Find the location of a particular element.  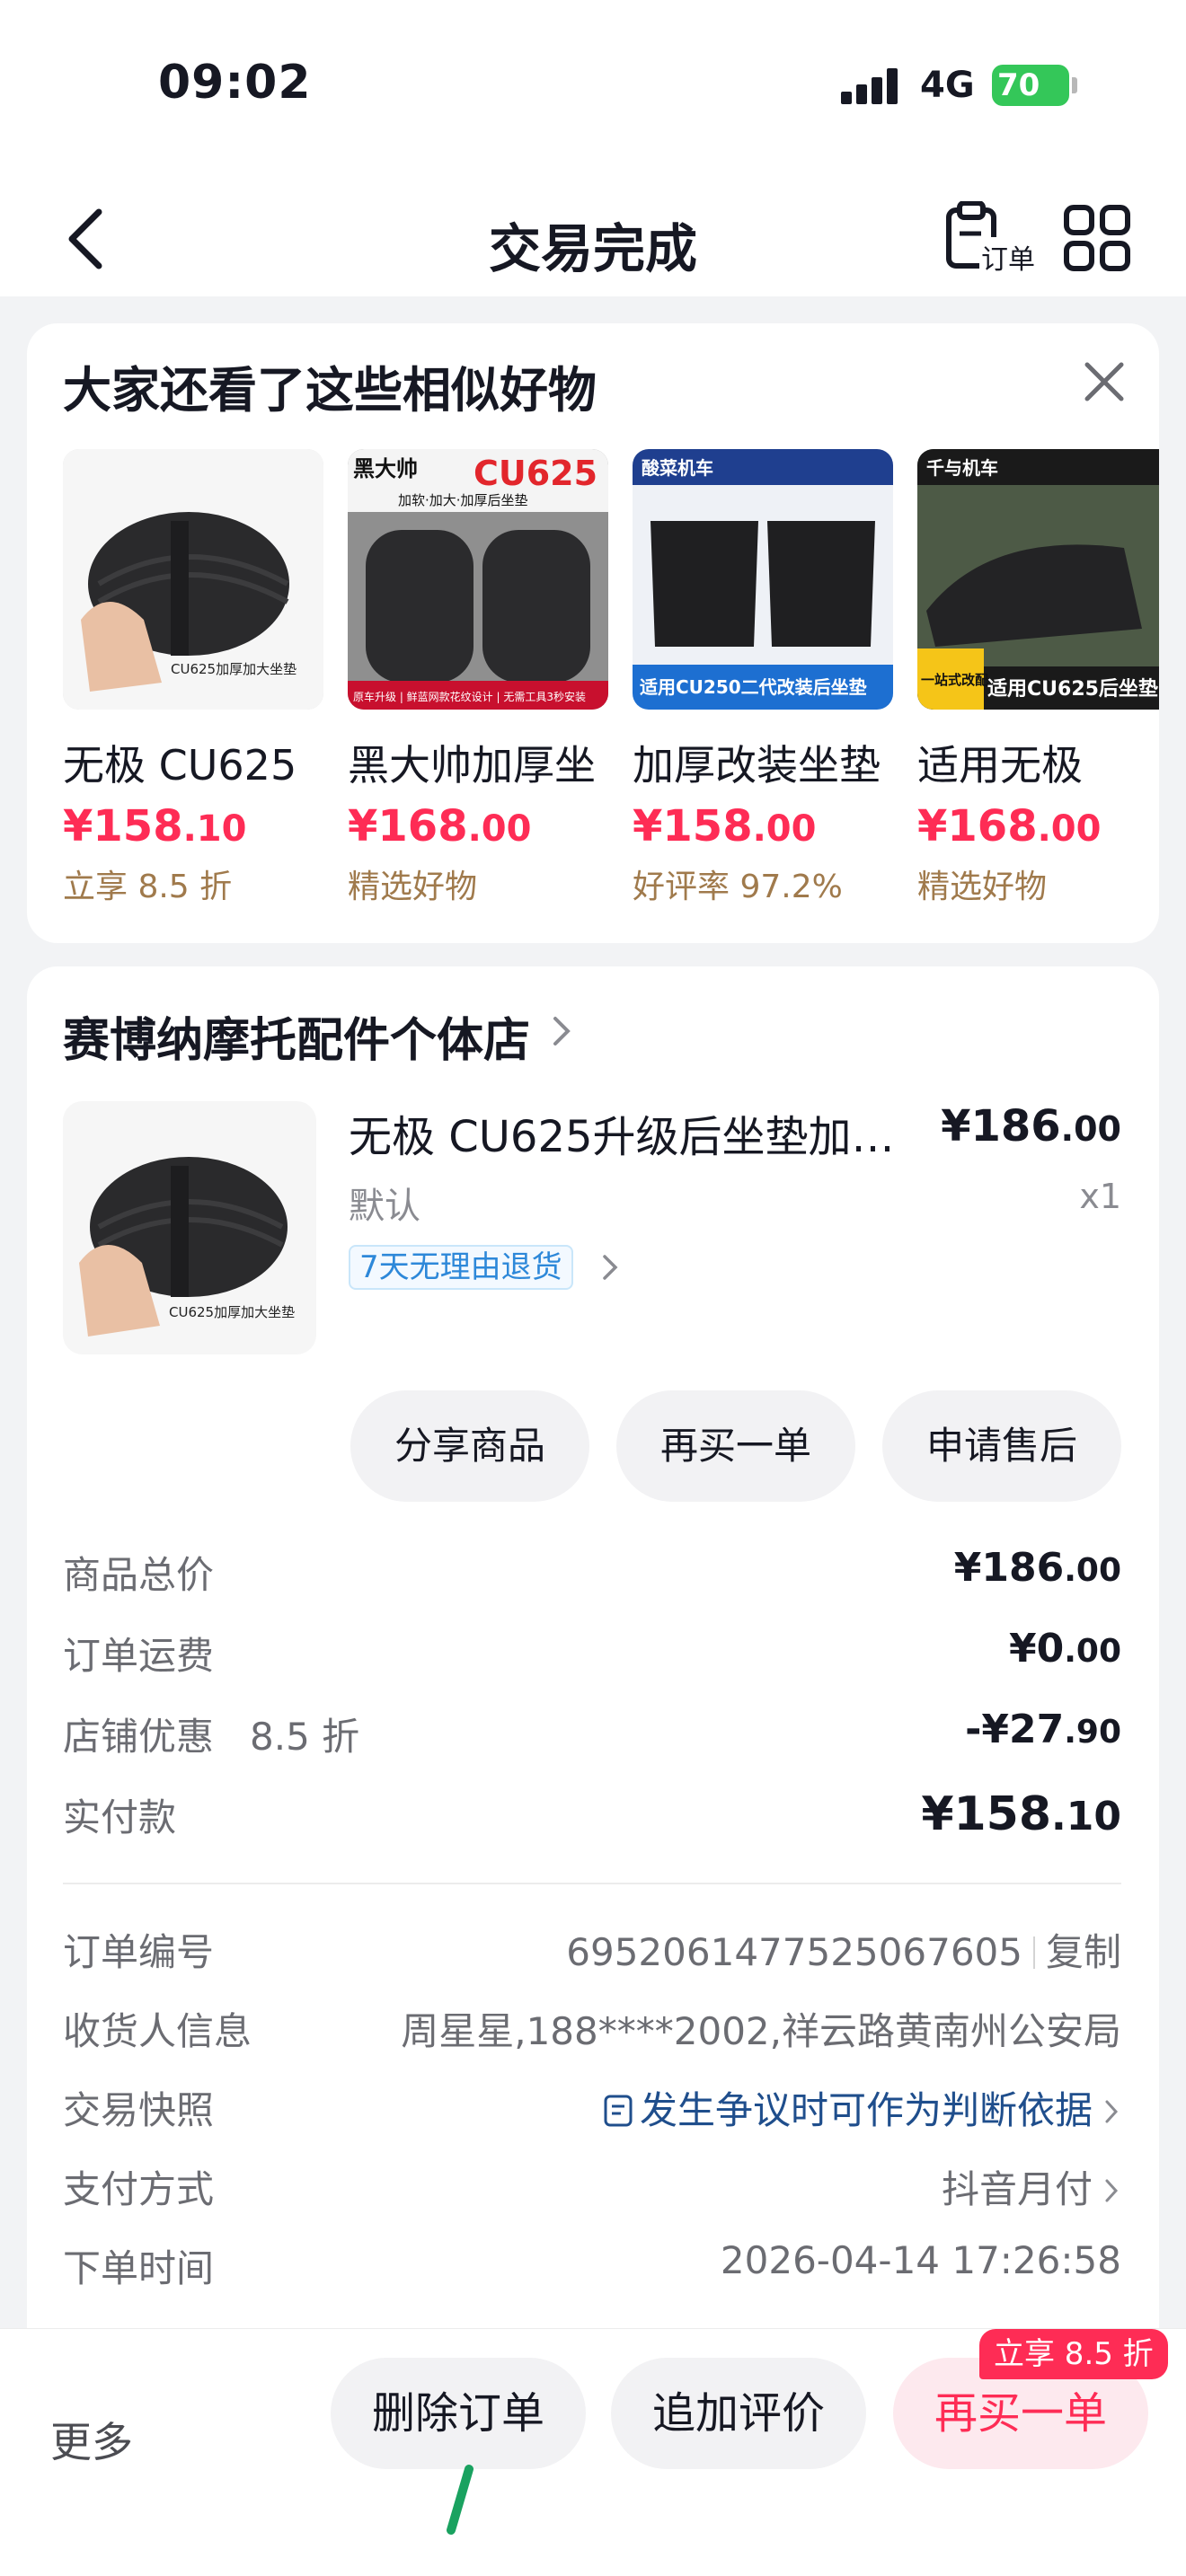

order-list-button: 订单 is located at coordinates (992, 239).